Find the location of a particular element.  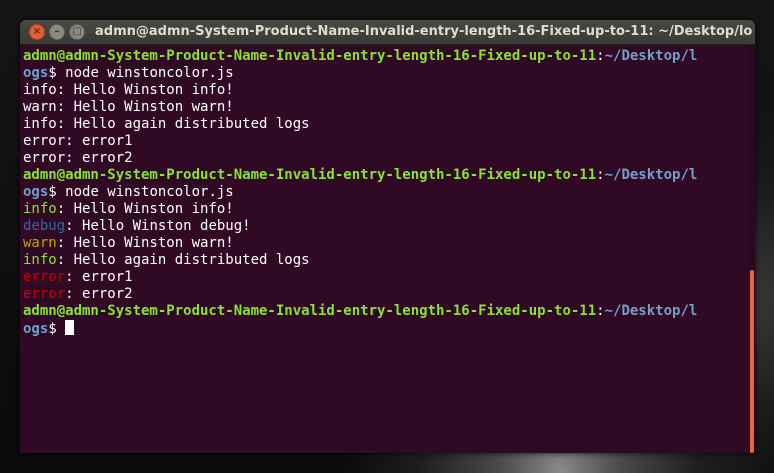

prompt-line-cont: ogs$ is located at coordinates (386, 328).